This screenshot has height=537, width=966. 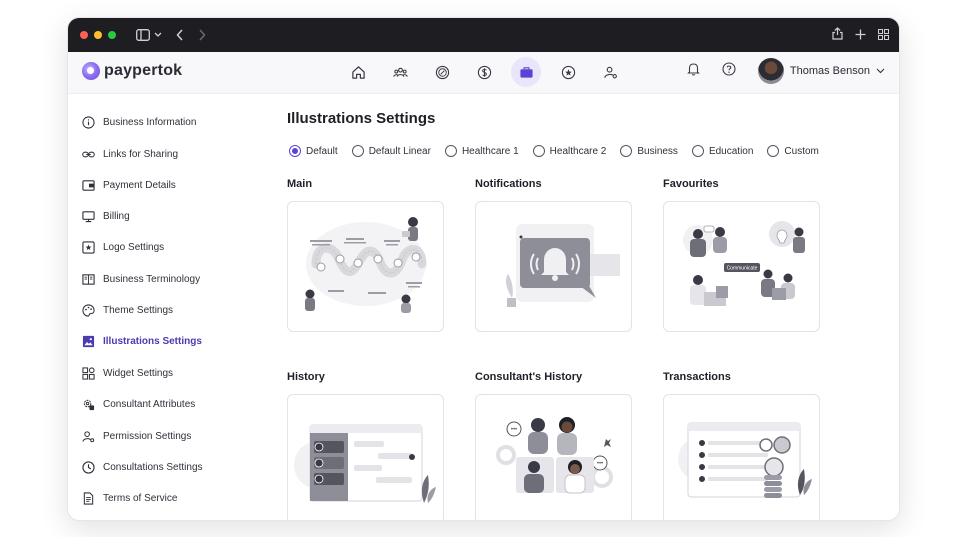 What do you see at coordinates (562, 265) in the screenshot?
I see `notifications-illustration` at bounding box center [562, 265].